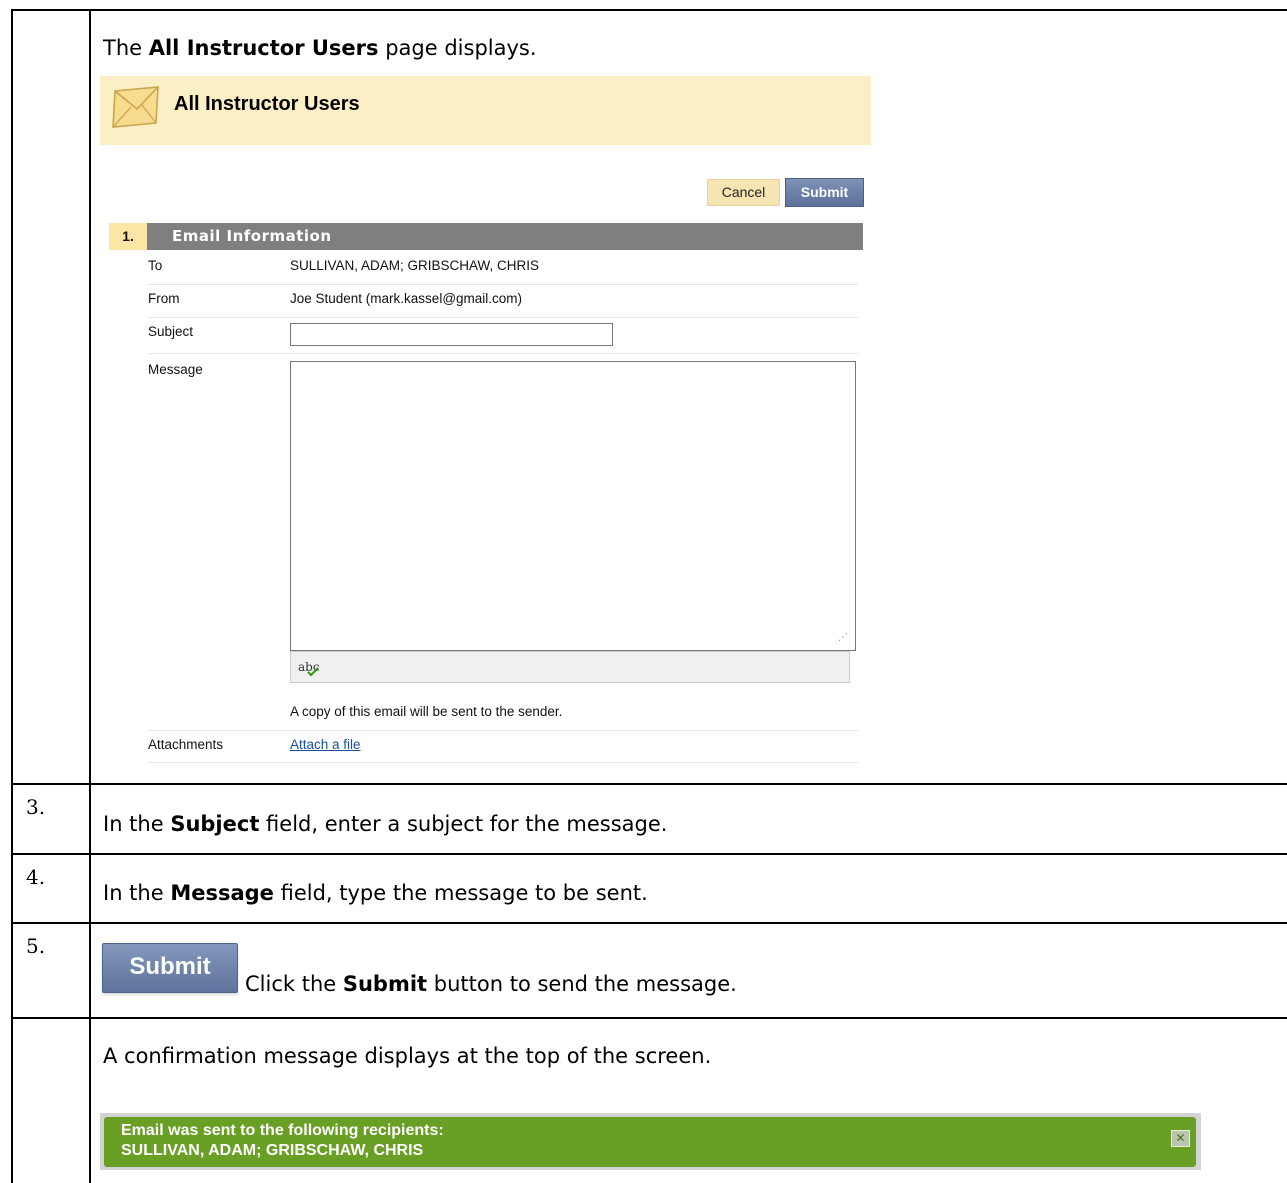 This screenshot has height=1183, width=1287. Describe the element at coordinates (570, 667) in the screenshot. I see `spellcheck-toolbar` at that location.